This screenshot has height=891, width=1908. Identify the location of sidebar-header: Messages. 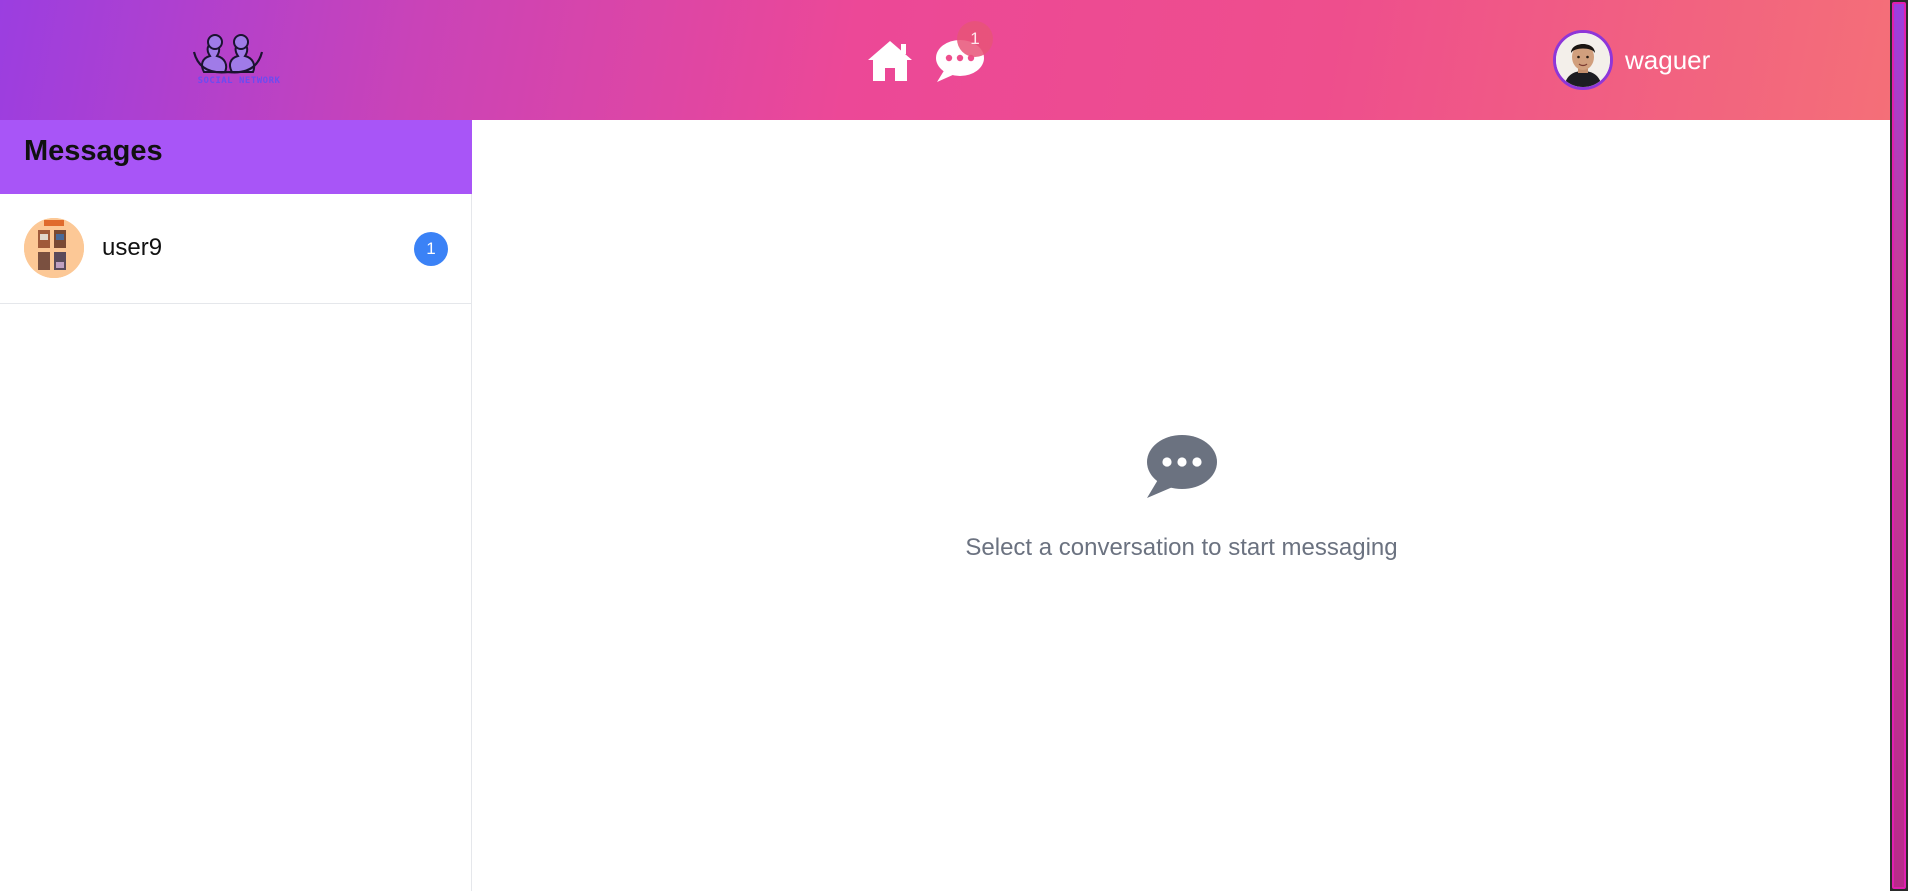
(236, 157).